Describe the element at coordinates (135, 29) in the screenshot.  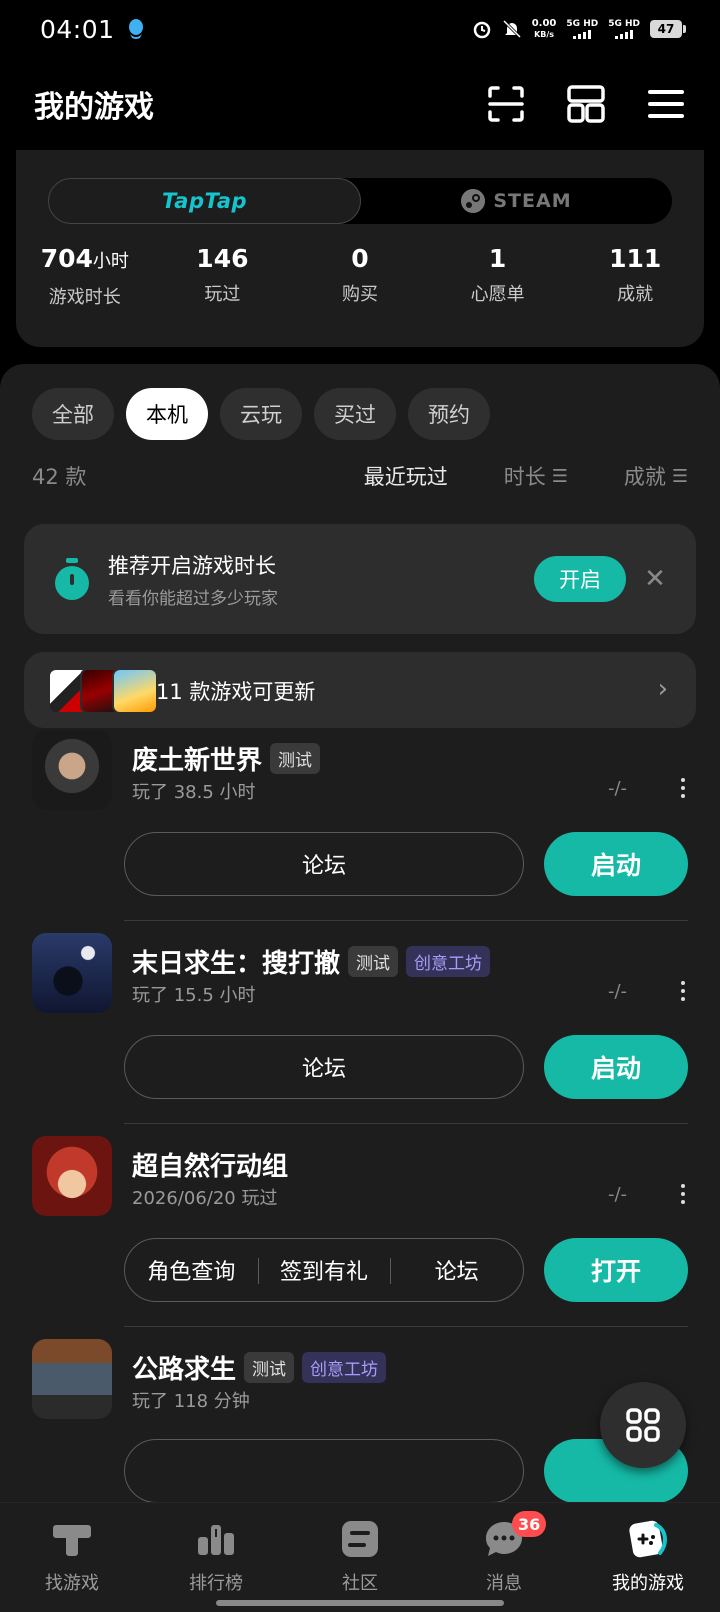
I see `qq-icon` at that location.